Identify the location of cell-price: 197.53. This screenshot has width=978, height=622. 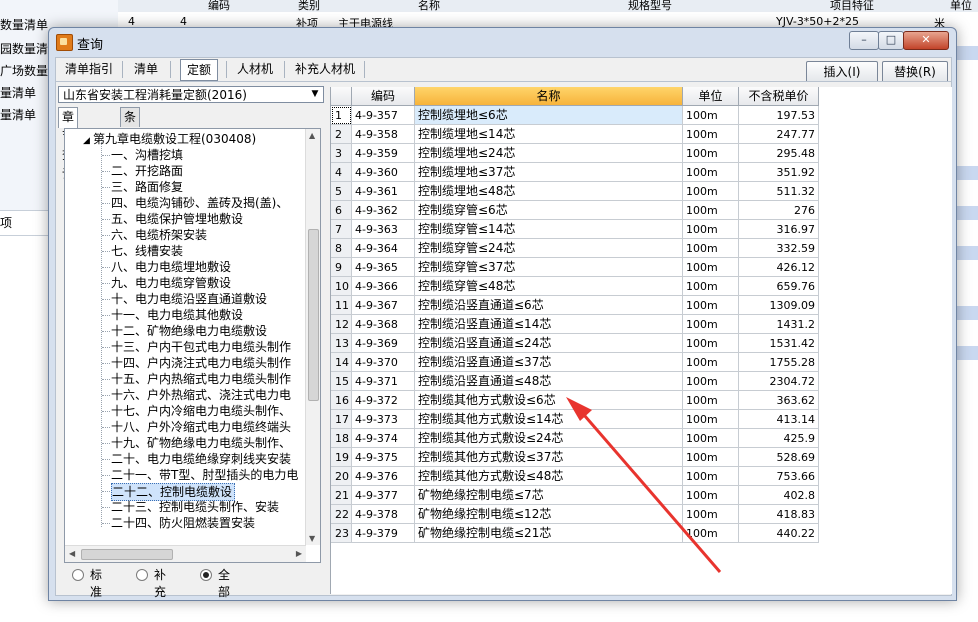
(779, 115).